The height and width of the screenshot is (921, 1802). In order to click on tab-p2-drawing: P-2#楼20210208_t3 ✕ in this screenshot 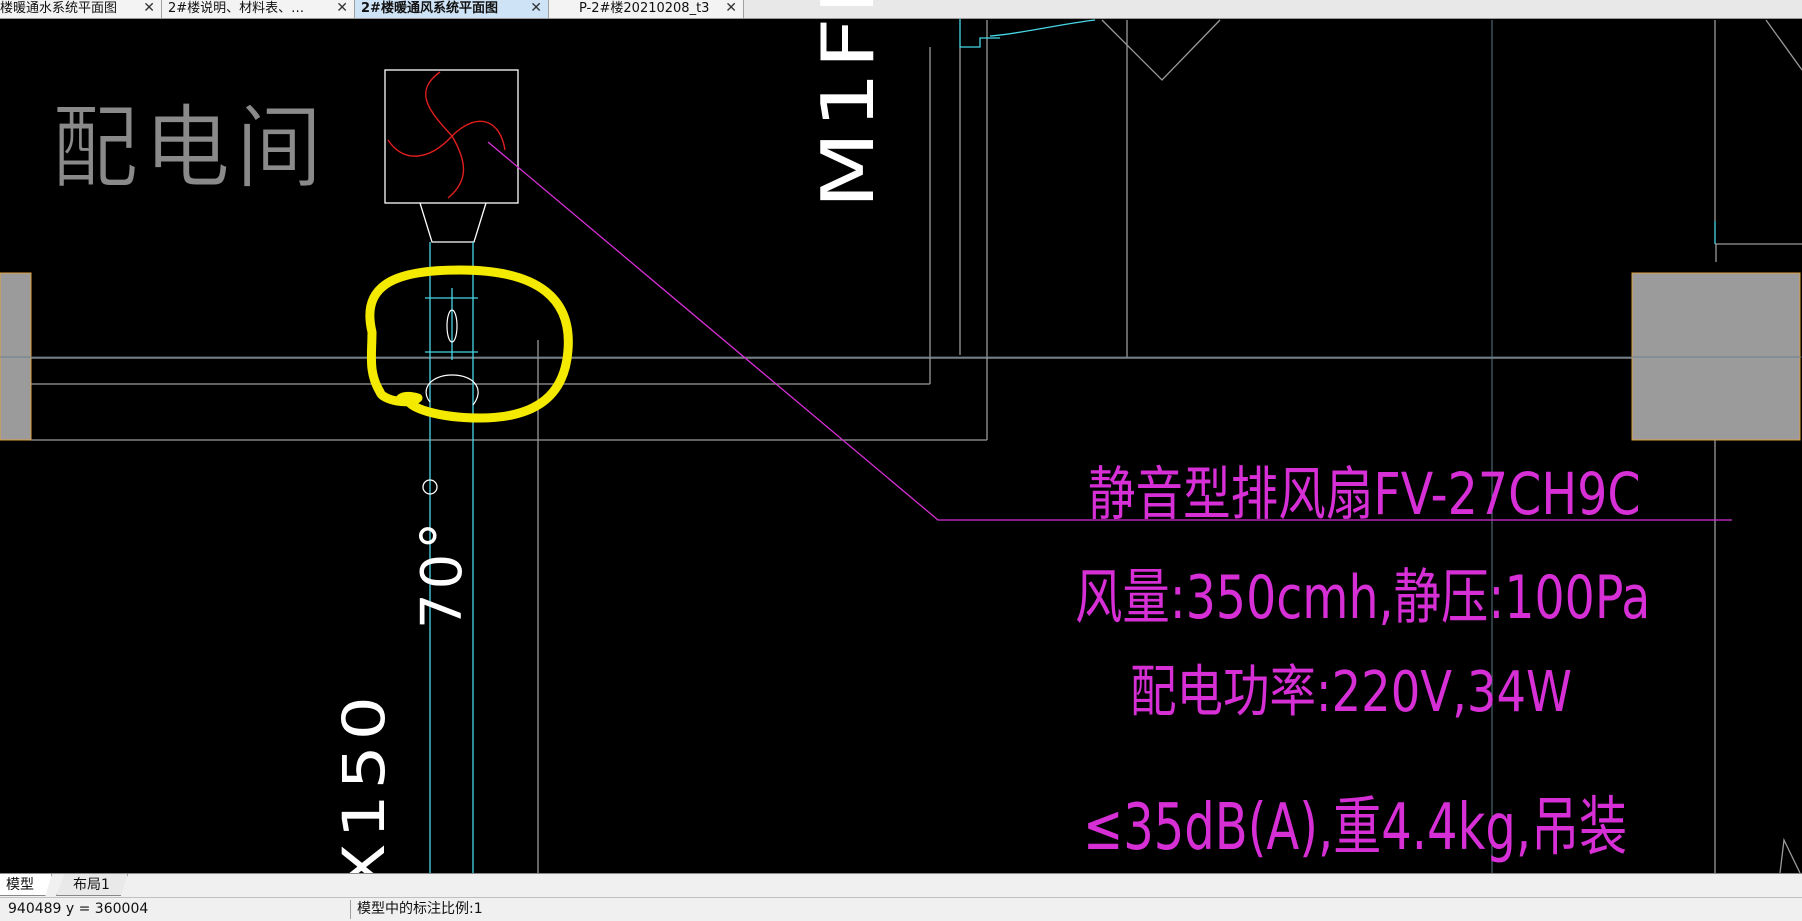, I will do `click(646, 9)`.